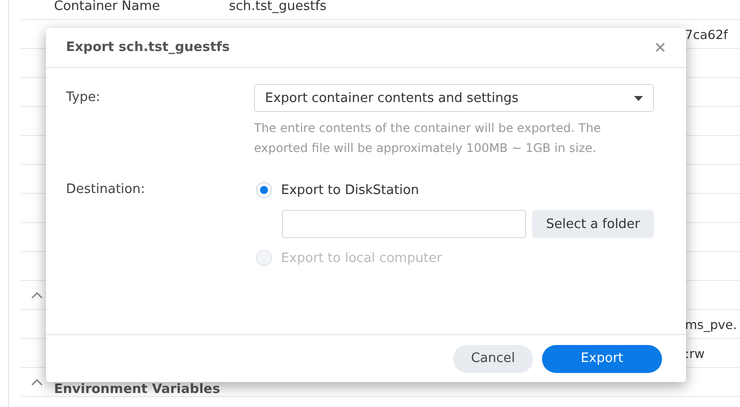 This screenshot has width=740, height=407. Describe the element at coordinates (638, 98) in the screenshot. I see `caret-icon` at that location.